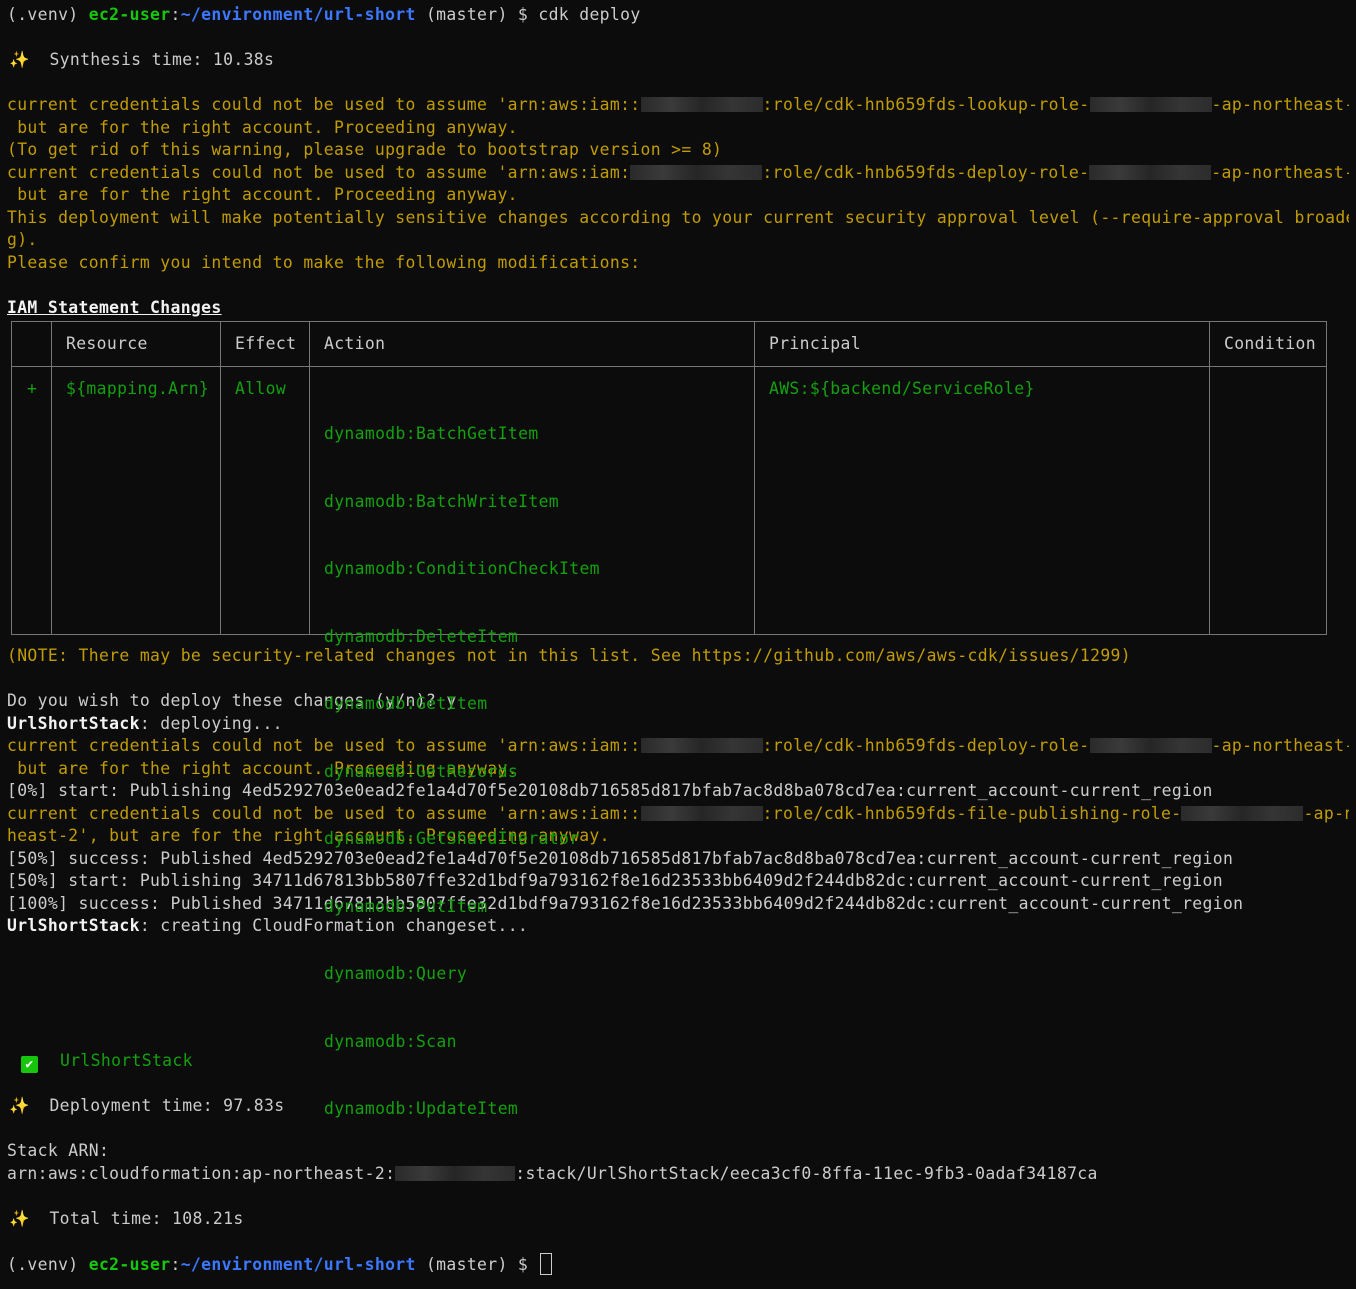 Image resolution: width=1356 pixels, height=1289 pixels. I want to click on prompt-branch: (master), so click(466, 14).